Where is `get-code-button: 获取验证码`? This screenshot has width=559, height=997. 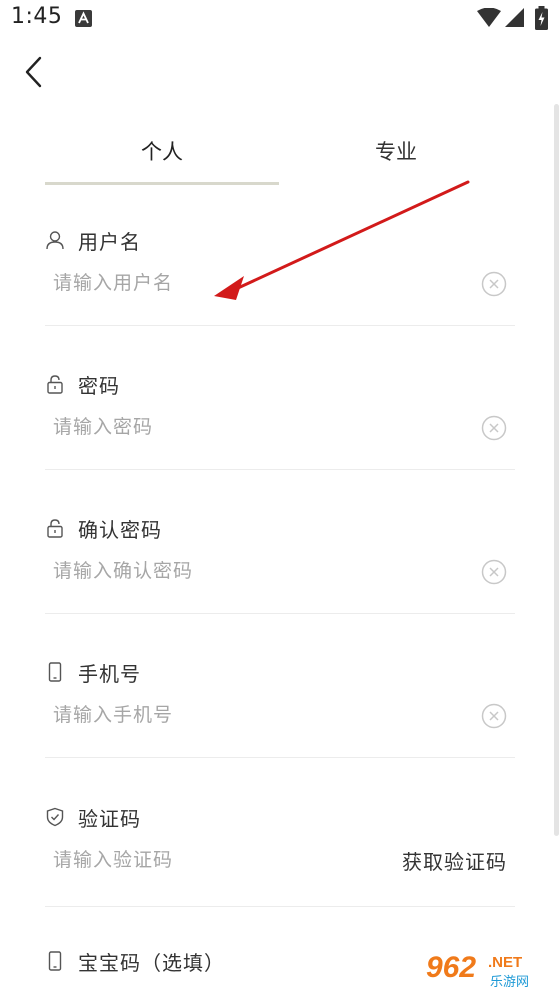
get-code-button: 获取验证码 is located at coordinates (454, 860).